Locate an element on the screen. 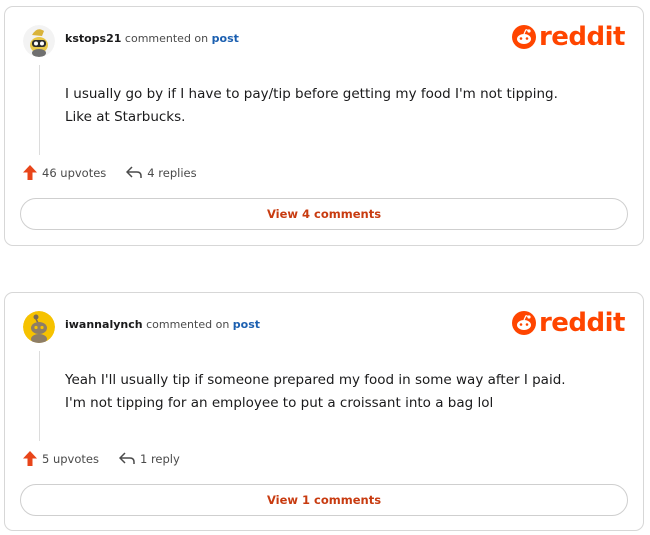 This screenshot has height=535, width=650. comment-header: iwannalynch commented on post is located at coordinates (162, 324).